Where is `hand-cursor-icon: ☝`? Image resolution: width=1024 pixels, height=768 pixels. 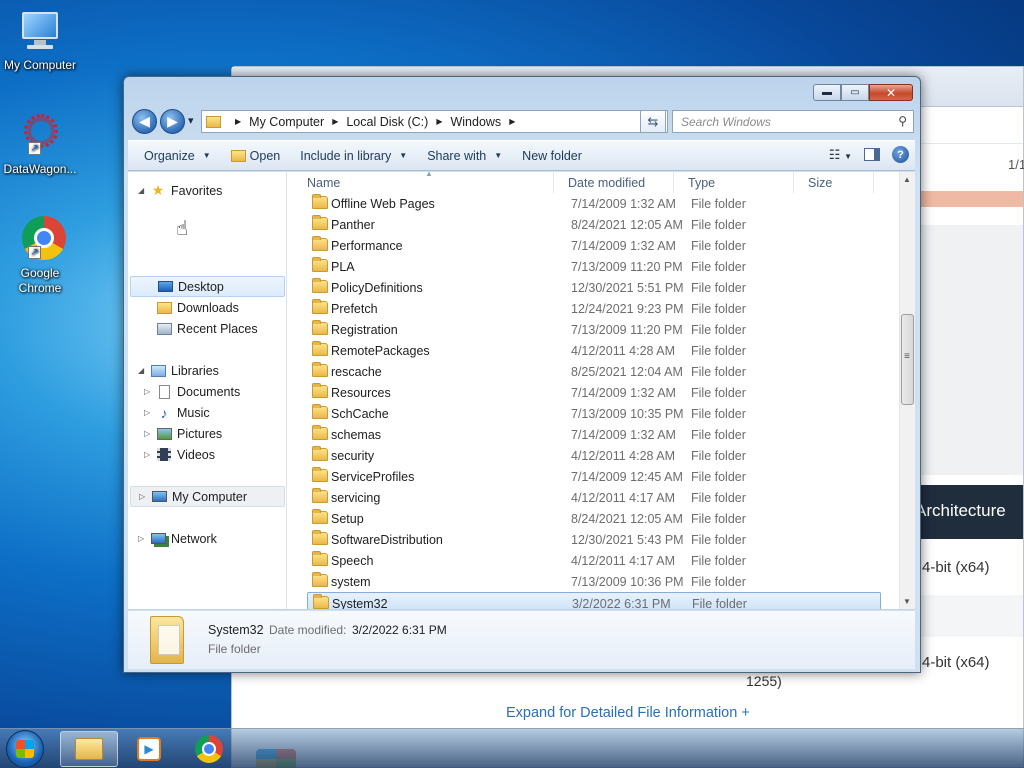
hand-cursor-icon: ☝ is located at coordinates (182, 229).